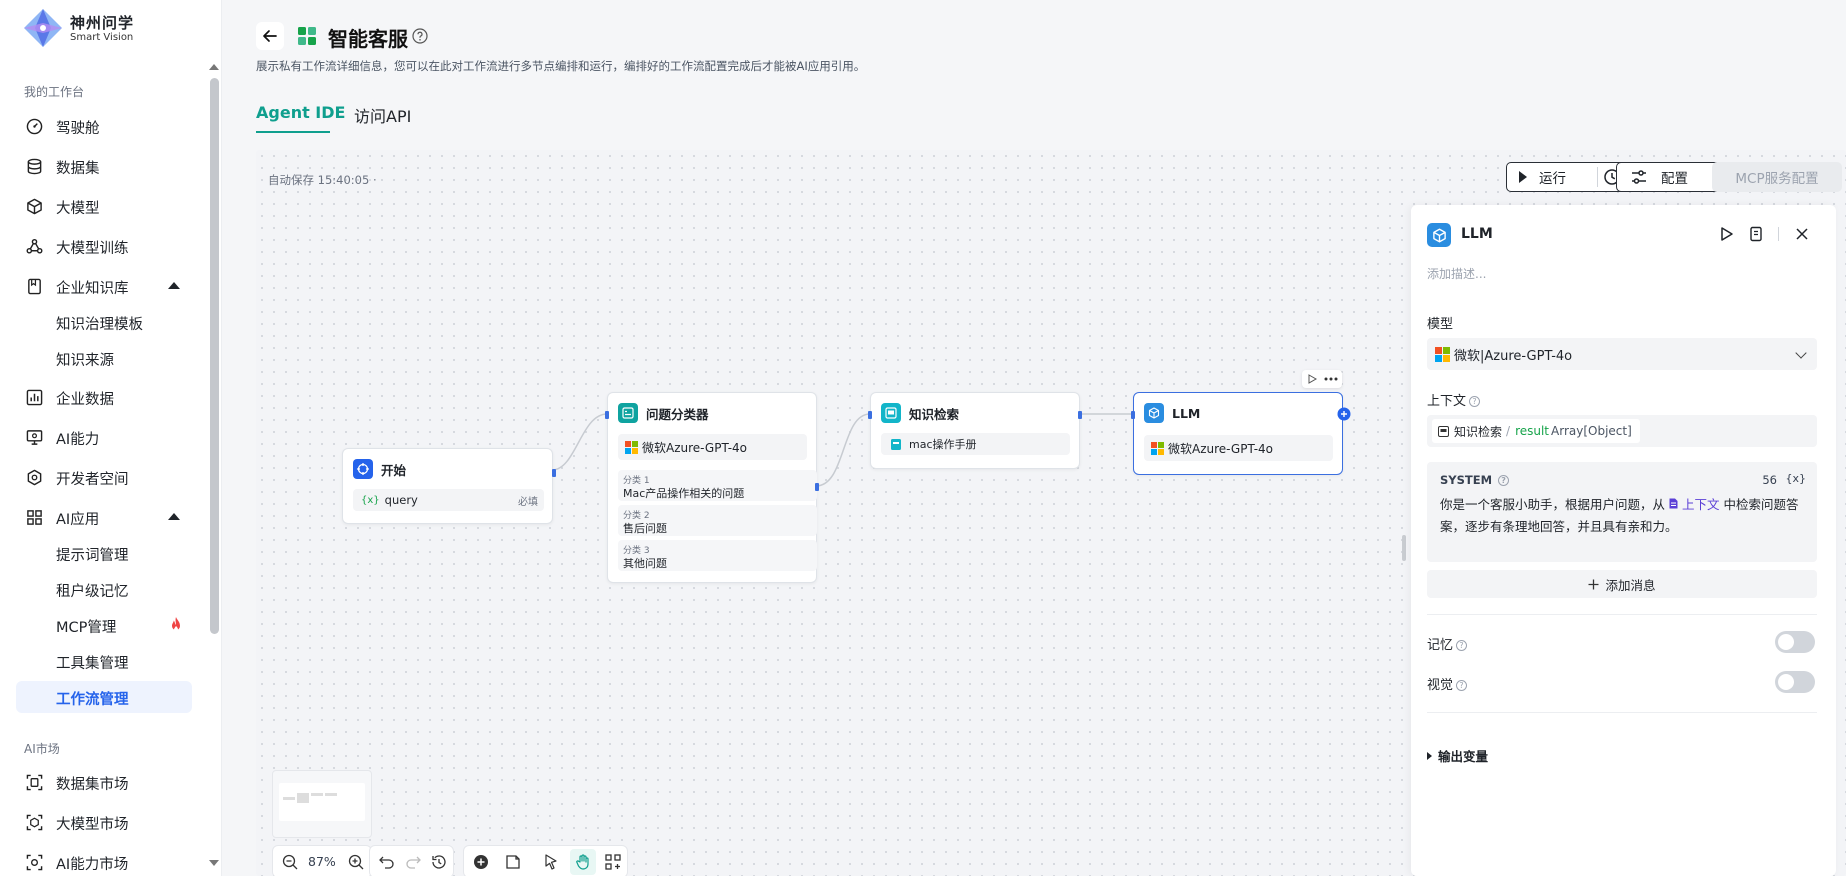 The image size is (1846, 876). I want to click on add-node-icon, so click(481, 862).